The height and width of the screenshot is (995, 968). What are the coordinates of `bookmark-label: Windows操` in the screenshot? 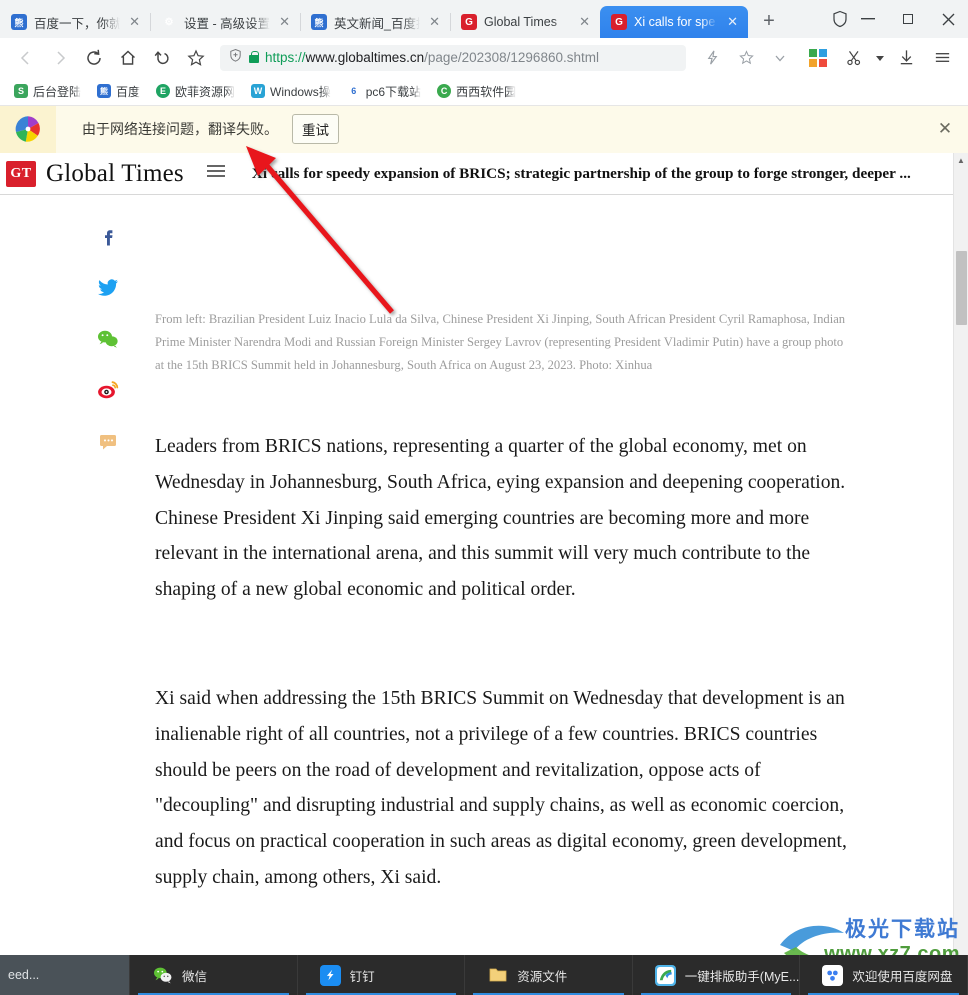 It's located at (300, 91).